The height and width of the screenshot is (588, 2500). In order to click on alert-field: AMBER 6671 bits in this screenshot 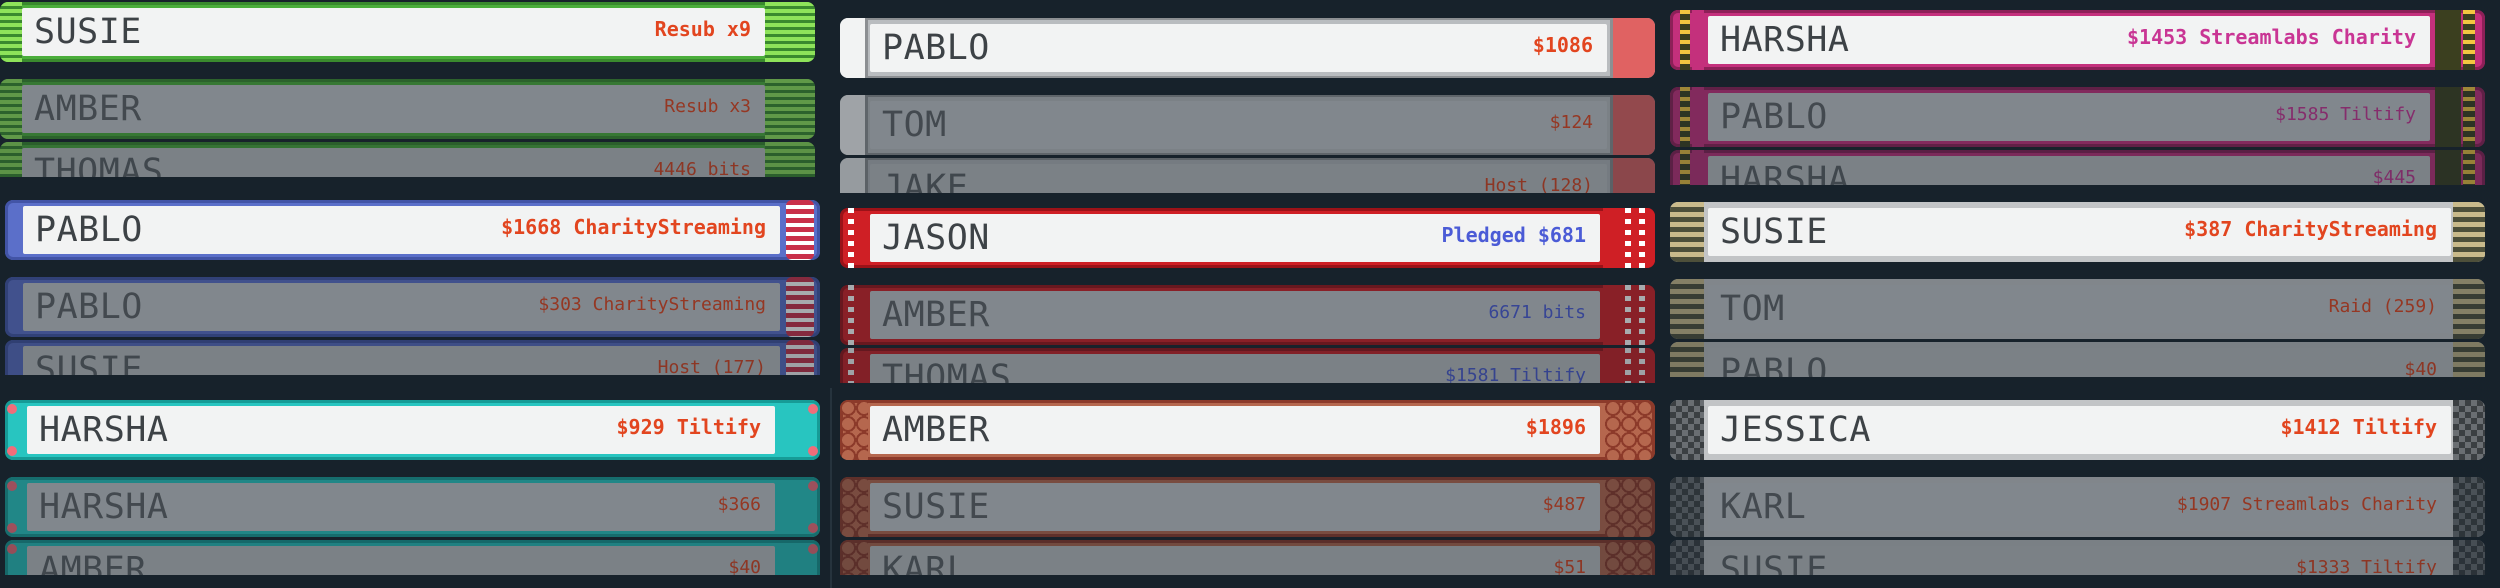, I will do `click(1235, 315)`.